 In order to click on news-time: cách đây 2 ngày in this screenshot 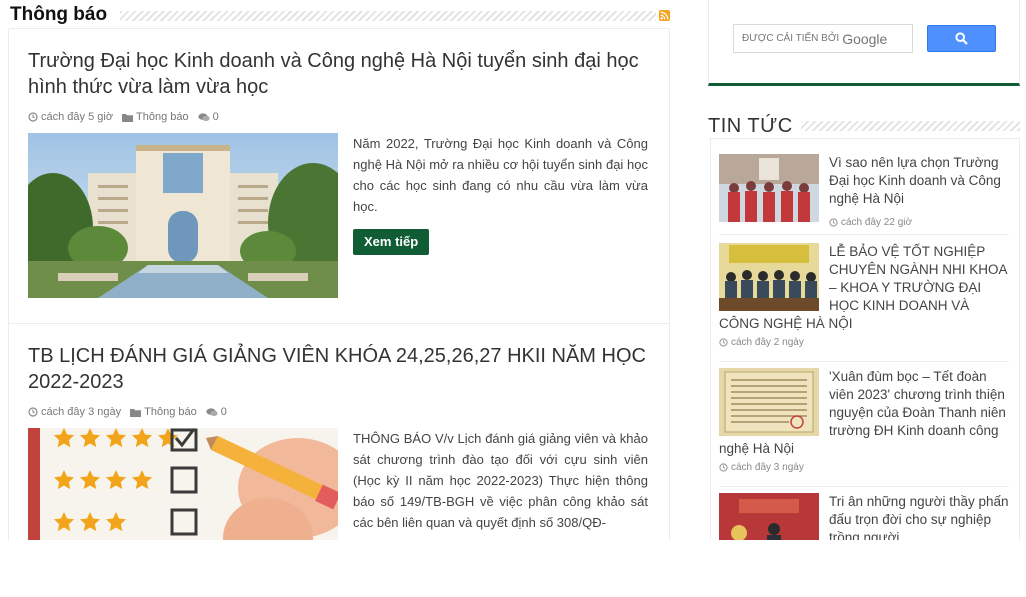, I will do `click(865, 342)`.